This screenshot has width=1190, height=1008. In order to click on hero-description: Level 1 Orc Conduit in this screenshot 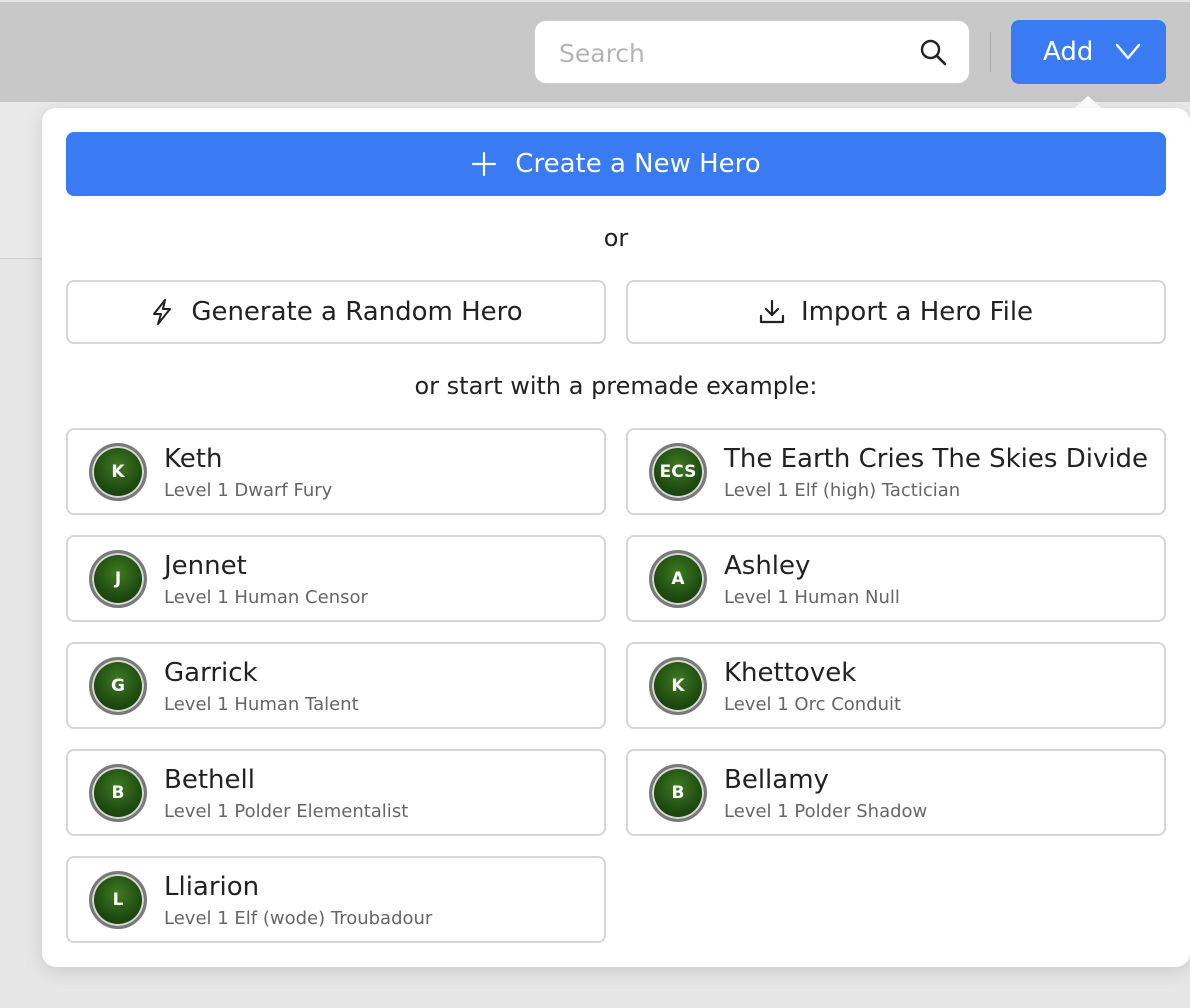, I will do `click(813, 704)`.